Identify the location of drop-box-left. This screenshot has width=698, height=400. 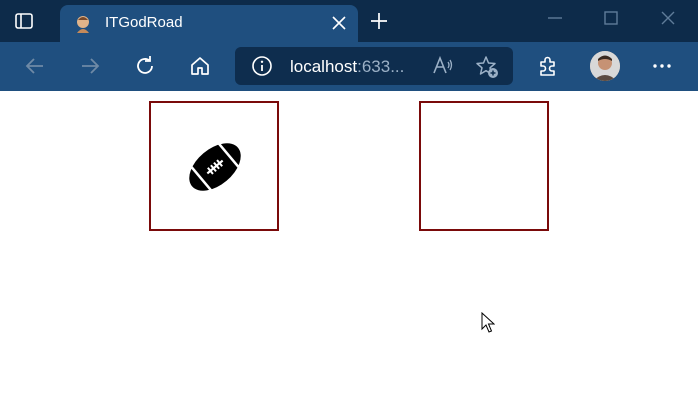
(214, 166).